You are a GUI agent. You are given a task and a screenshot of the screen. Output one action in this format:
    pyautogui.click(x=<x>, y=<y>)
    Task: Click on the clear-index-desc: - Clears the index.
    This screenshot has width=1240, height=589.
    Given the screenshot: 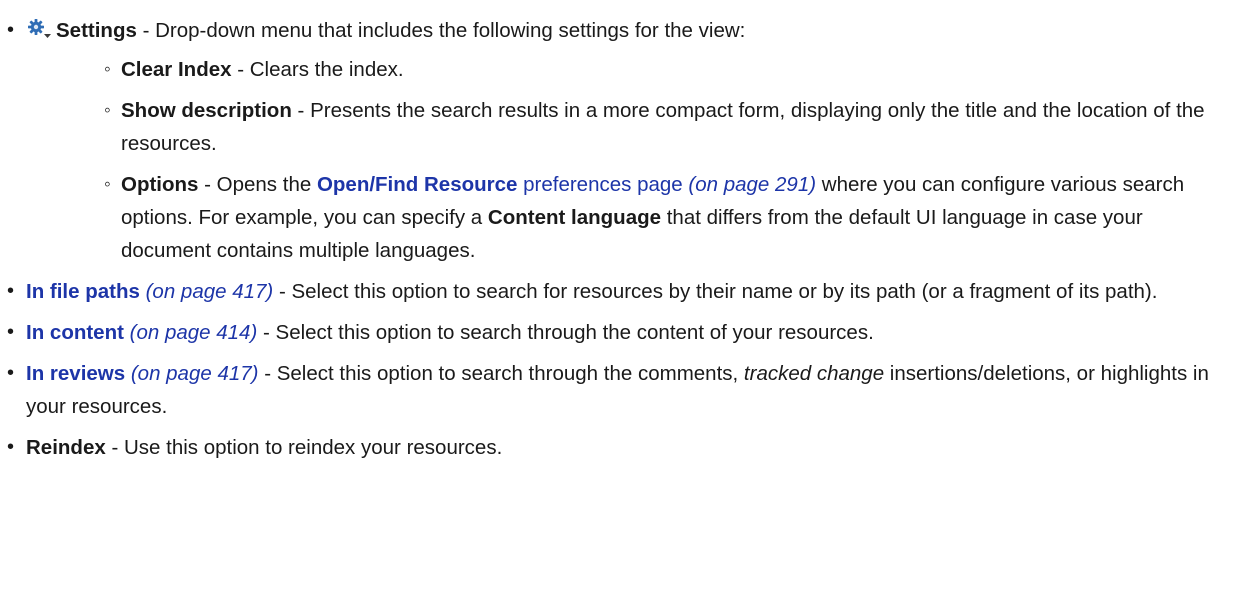 What is the action you would take?
    pyautogui.click(x=317, y=69)
    